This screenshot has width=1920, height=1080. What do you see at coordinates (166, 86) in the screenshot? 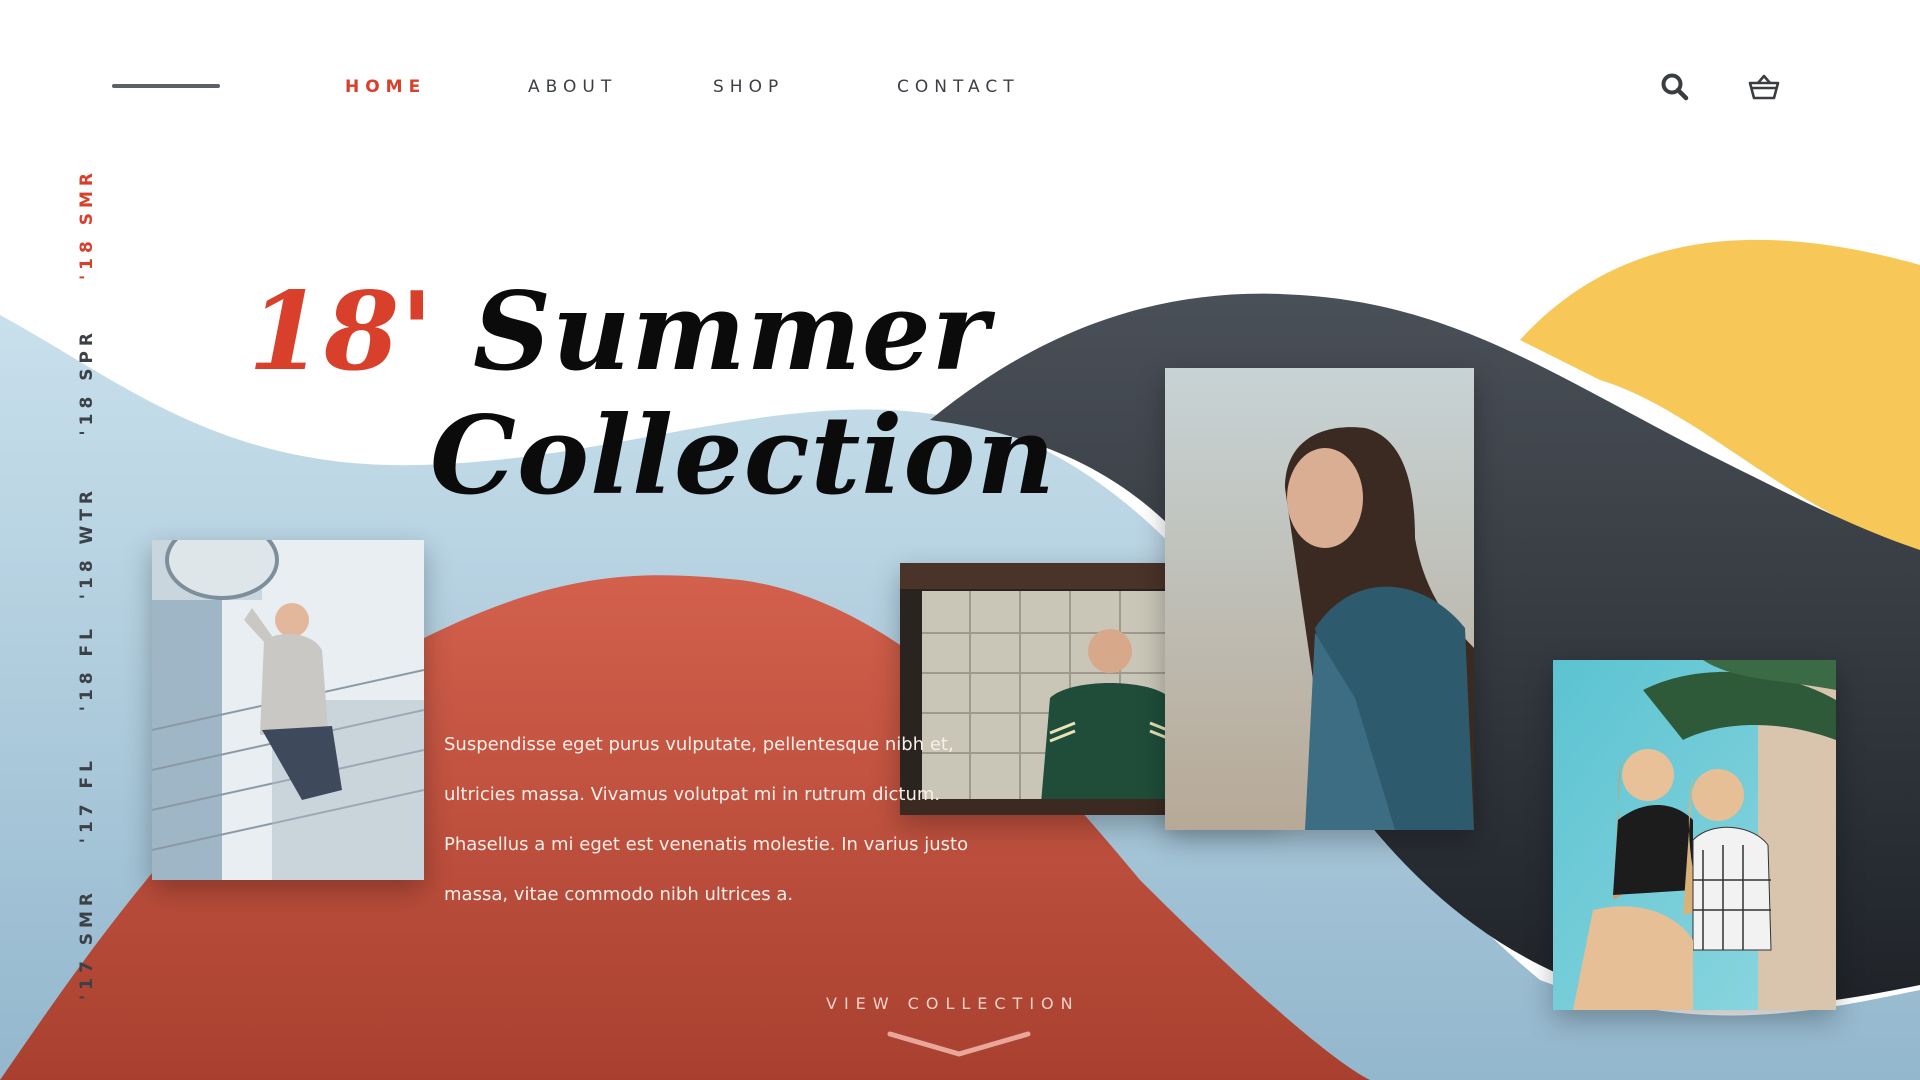
I see `menu-icon` at bounding box center [166, 86].